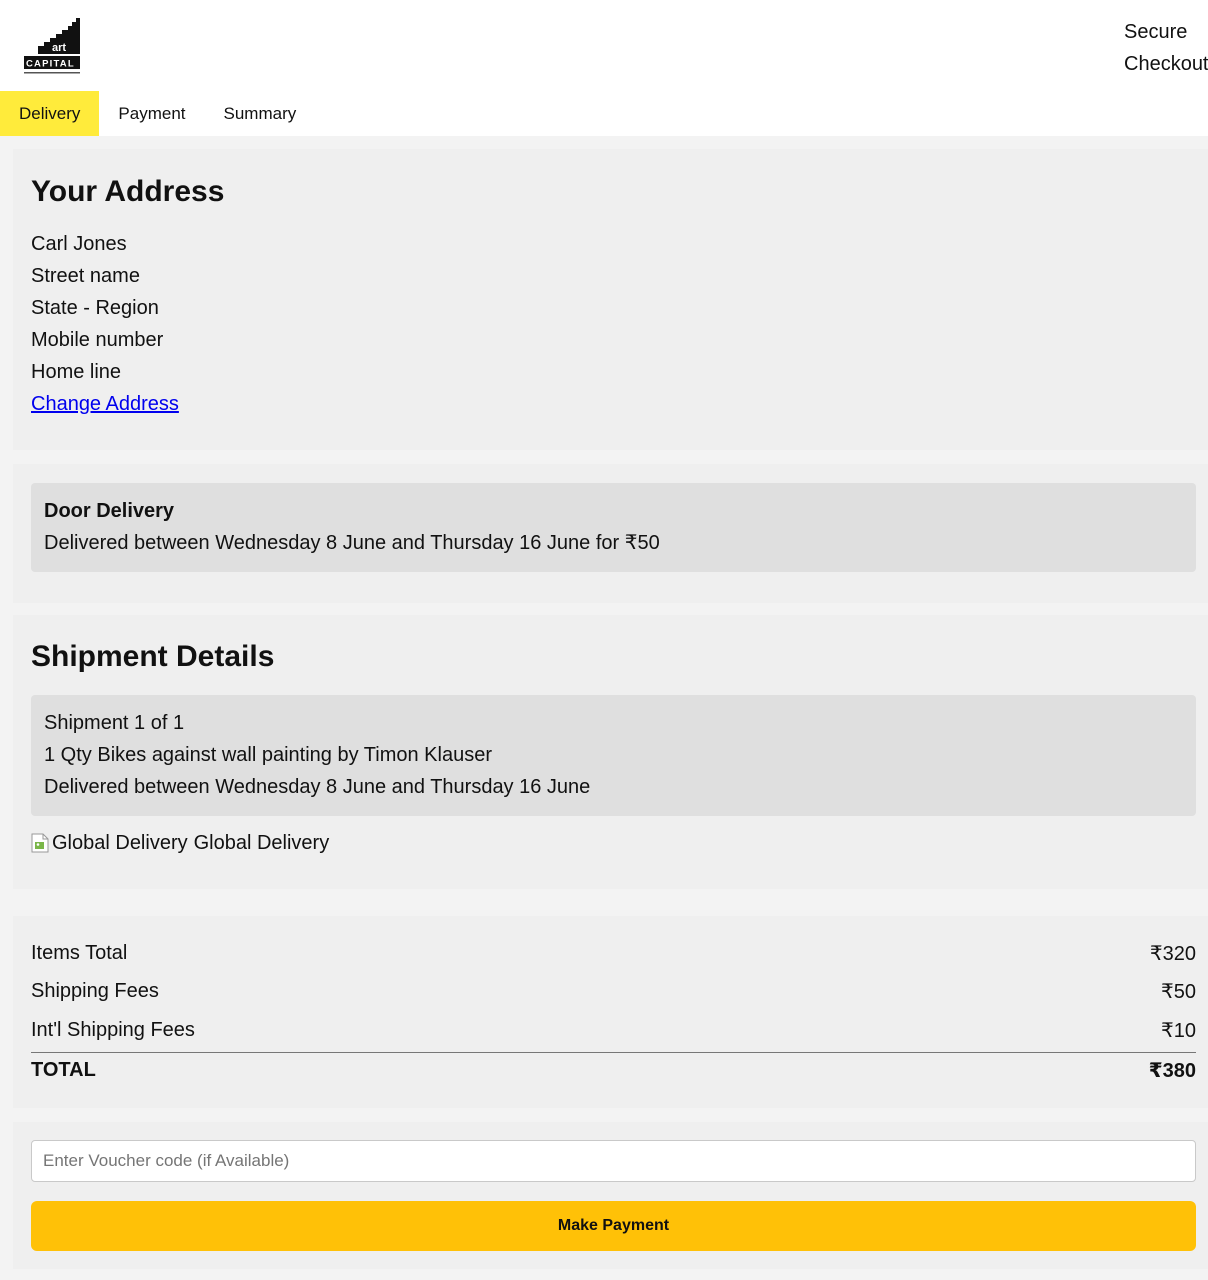 This screenshot has height=1280, width=1208. Describe the element at coordinates (613, 1226) in the screenshot. I see `make-payment-button: Make Payment` at that location.